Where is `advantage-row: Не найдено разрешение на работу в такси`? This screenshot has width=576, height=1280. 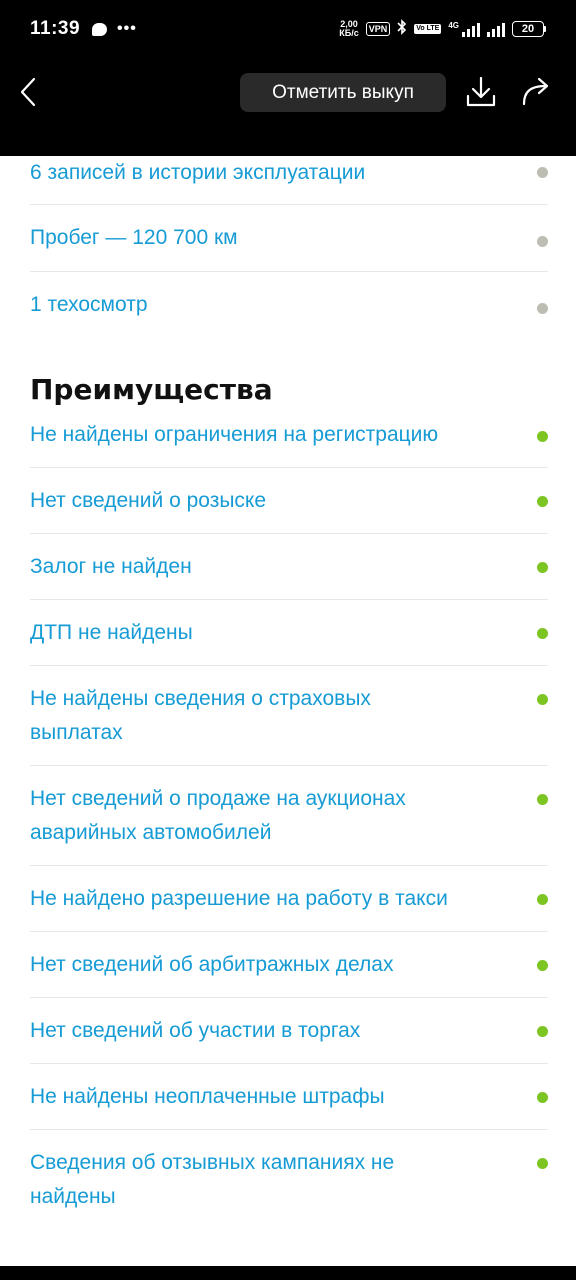 advantage-row: Не найдено разрешение на работу в такси is located at coordinates (289, 899).